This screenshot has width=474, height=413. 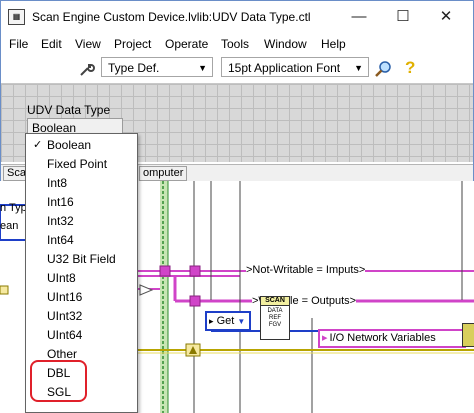 I want to click on menu-view: View, so click(x=88, y=44).